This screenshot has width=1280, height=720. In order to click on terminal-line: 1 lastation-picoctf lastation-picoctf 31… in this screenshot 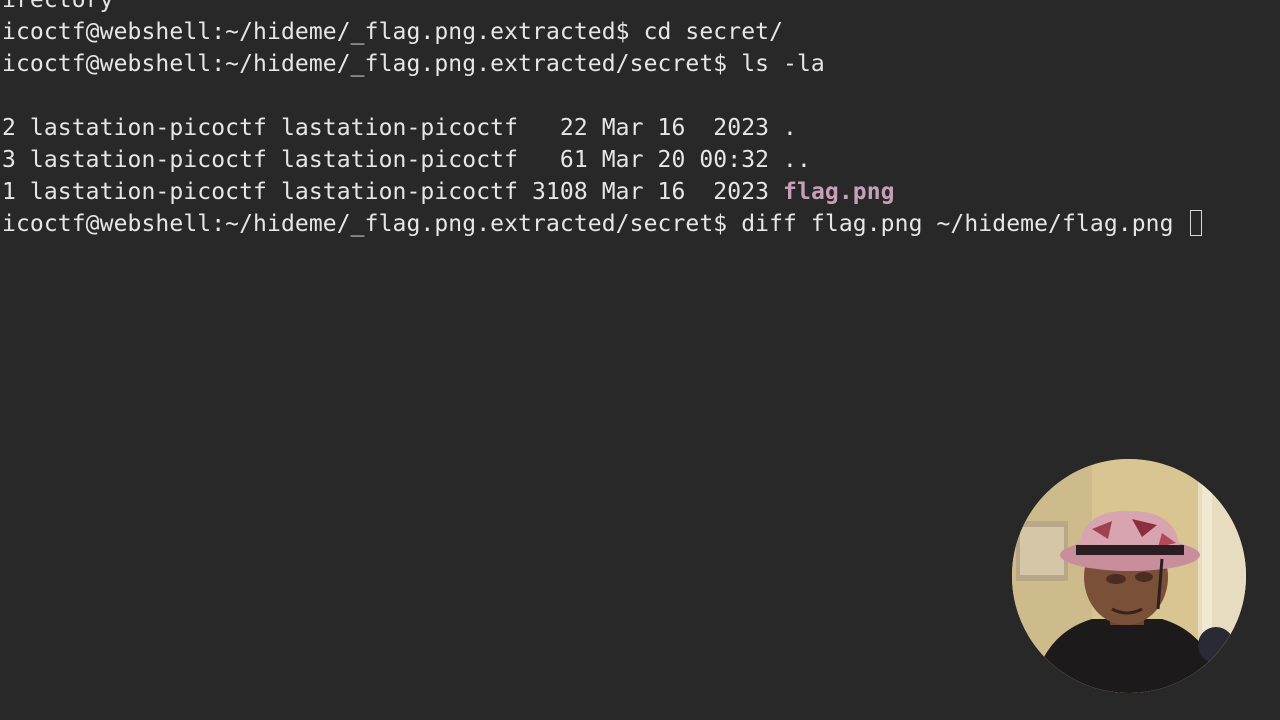, I will do `click(448, 192)`.